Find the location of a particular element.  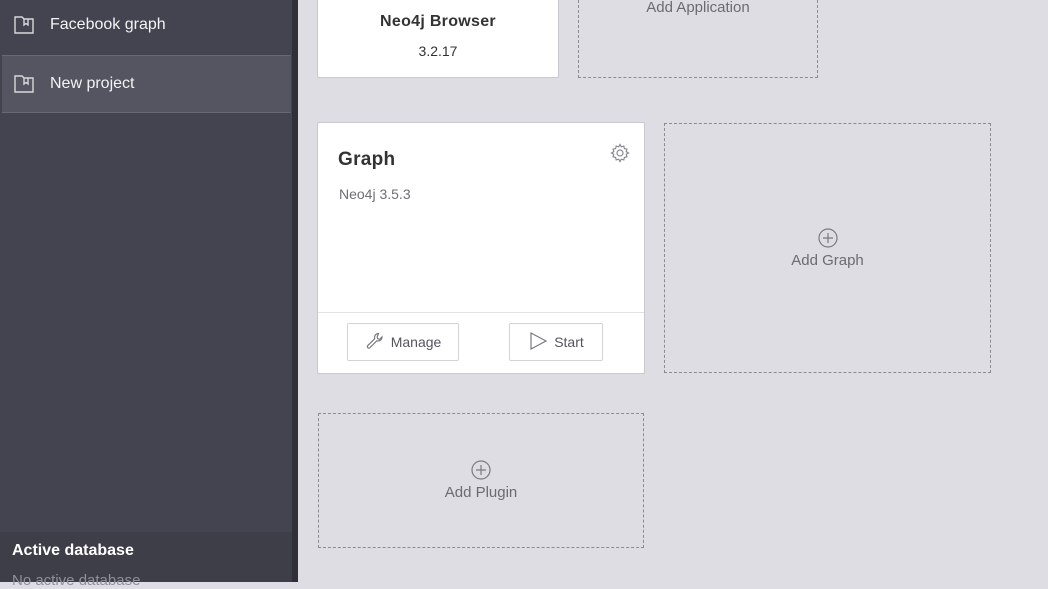

project-item-label: Facebook graph is located at coordinates (108, 24).